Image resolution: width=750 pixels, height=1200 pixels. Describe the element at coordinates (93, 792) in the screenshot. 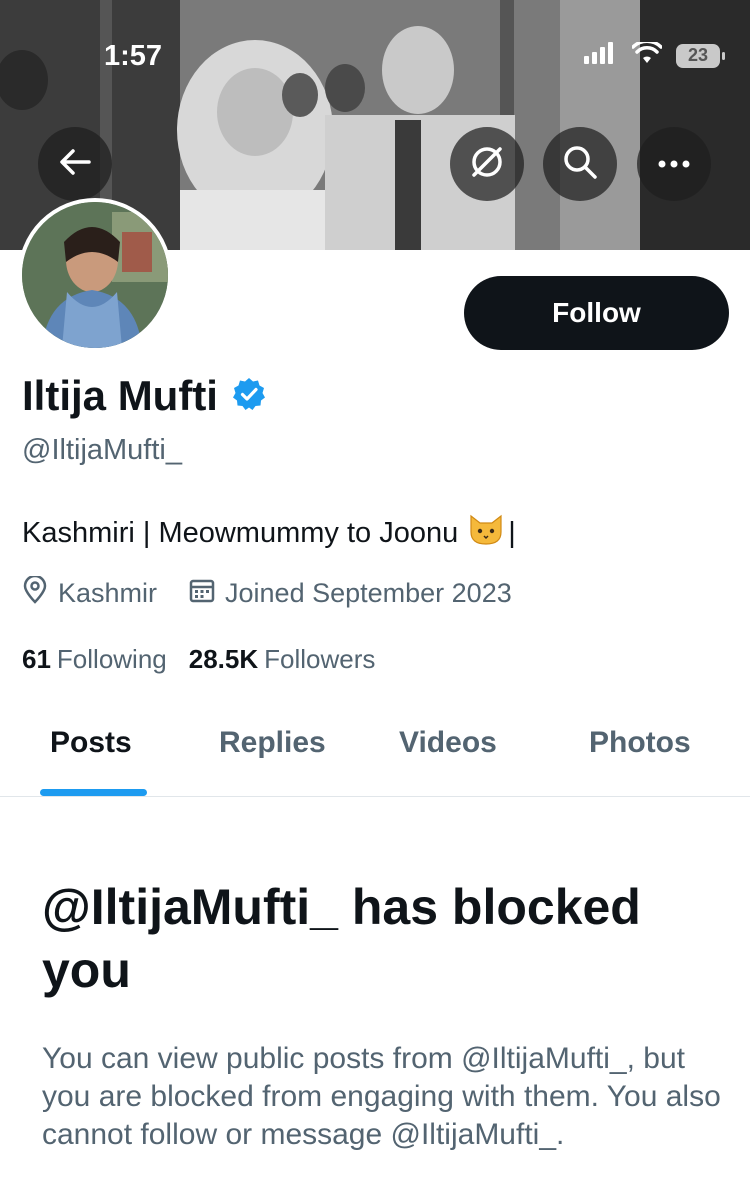

I see `active-tab-indicator` at that location.